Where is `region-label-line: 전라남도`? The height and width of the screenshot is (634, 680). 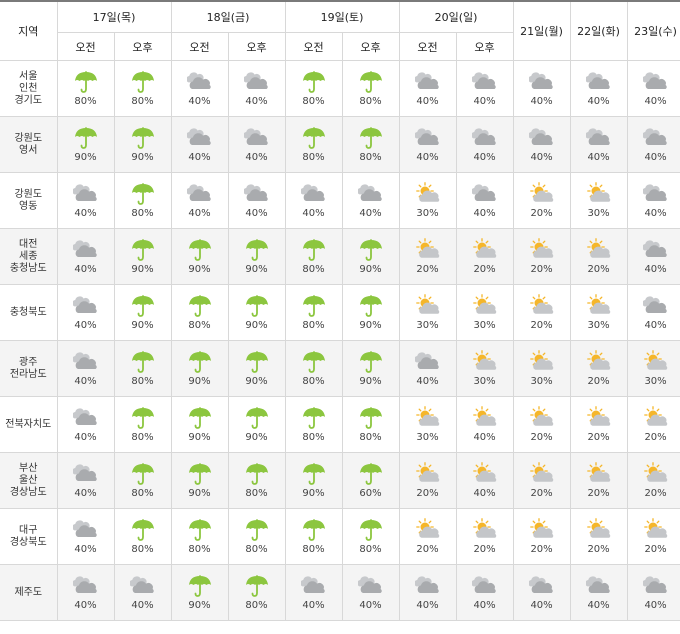 region-label-line: 전라남도 is located at coordinates (28, 374).